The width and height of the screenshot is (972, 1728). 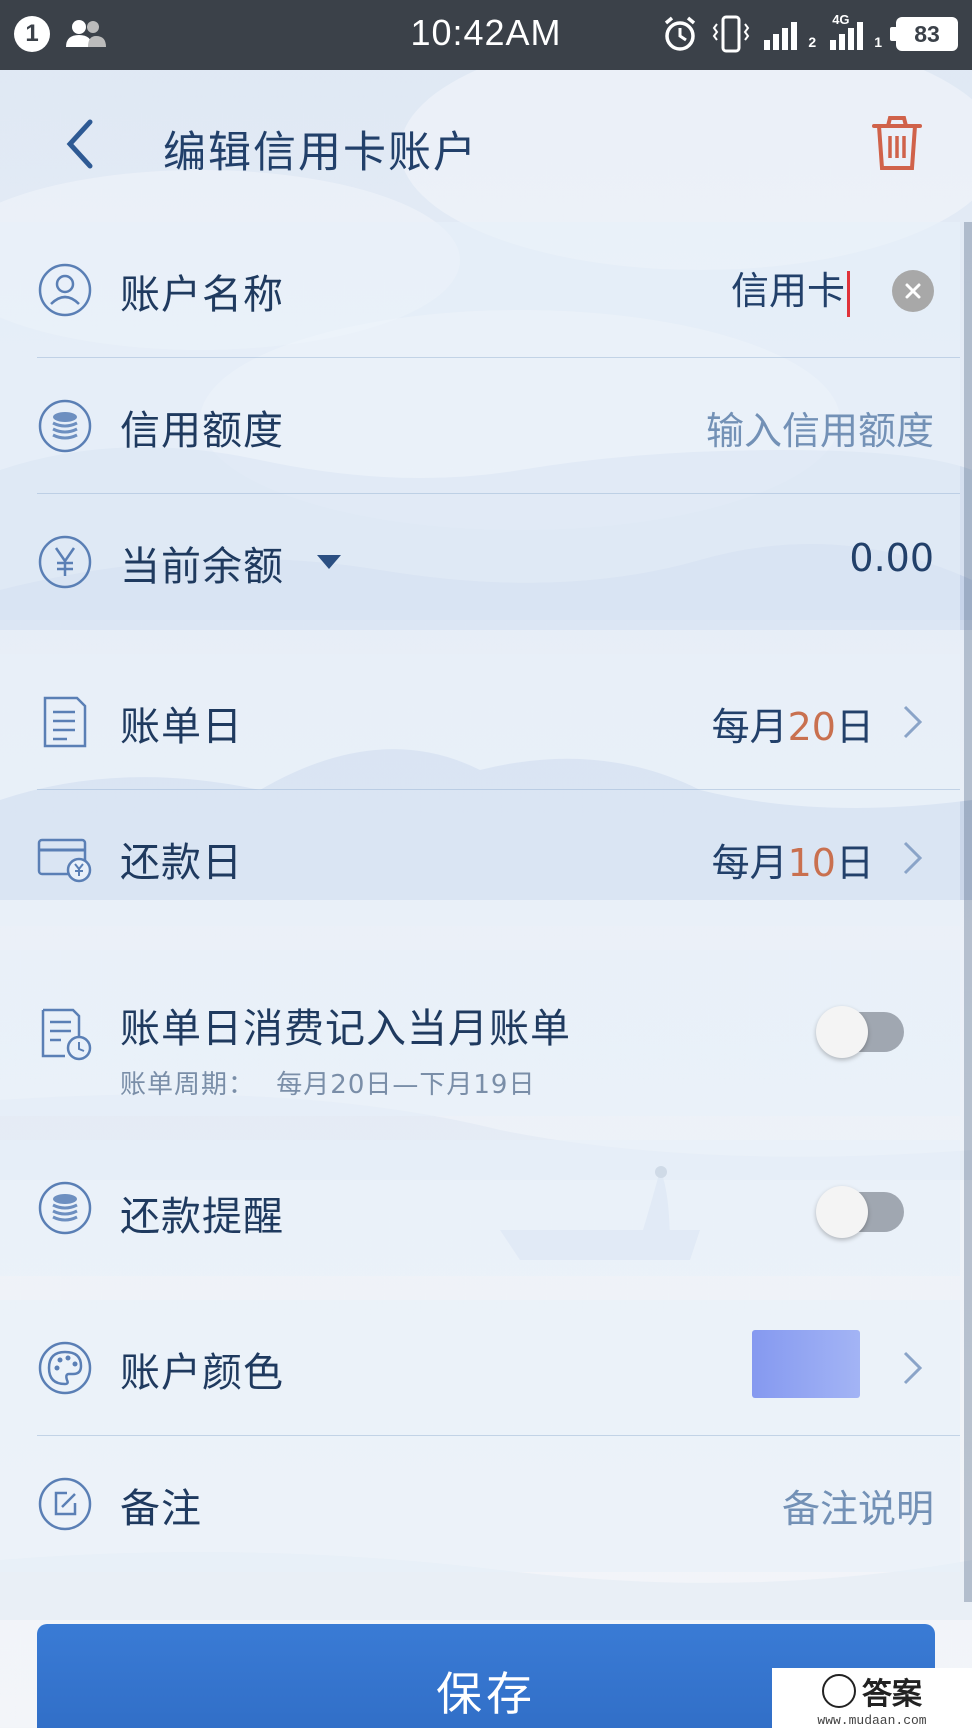 What do you see at coordinates (811, 863) in the screenshot?
I see `repay-day-number: 10` at bounding box center [811, 863].